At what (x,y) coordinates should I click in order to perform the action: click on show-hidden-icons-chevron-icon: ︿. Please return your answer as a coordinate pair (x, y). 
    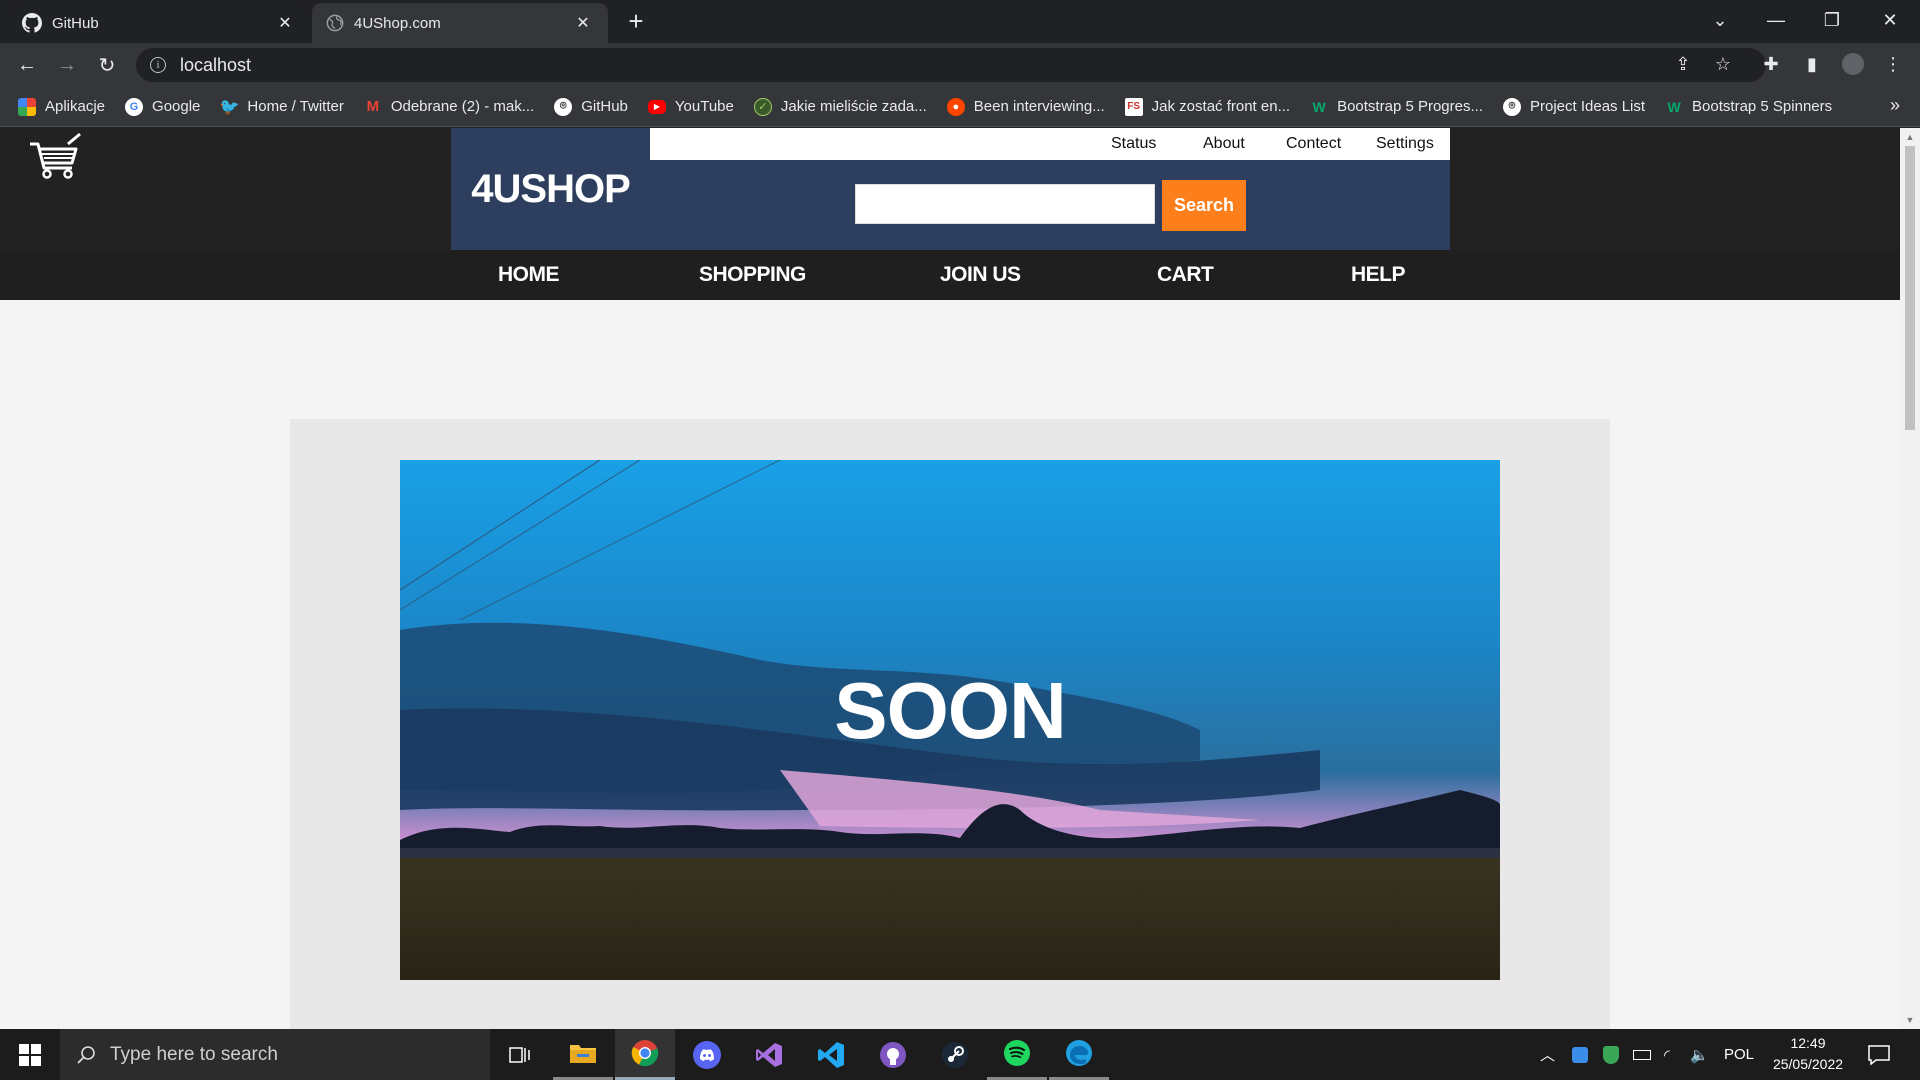
    Looking at the image, I should click on (1547, 1054).